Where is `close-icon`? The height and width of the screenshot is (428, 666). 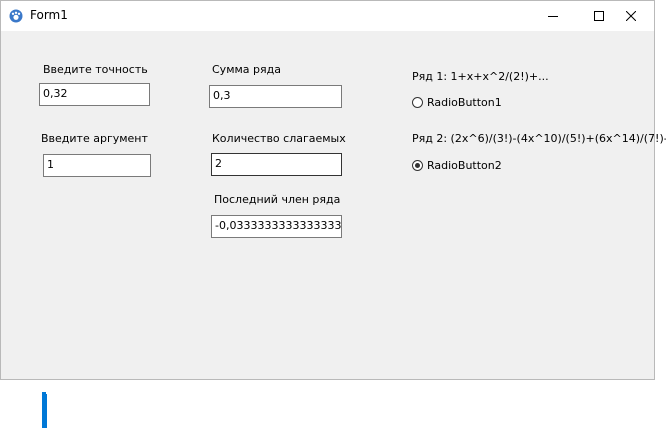
close-icon is located at coordinates (631, 16).